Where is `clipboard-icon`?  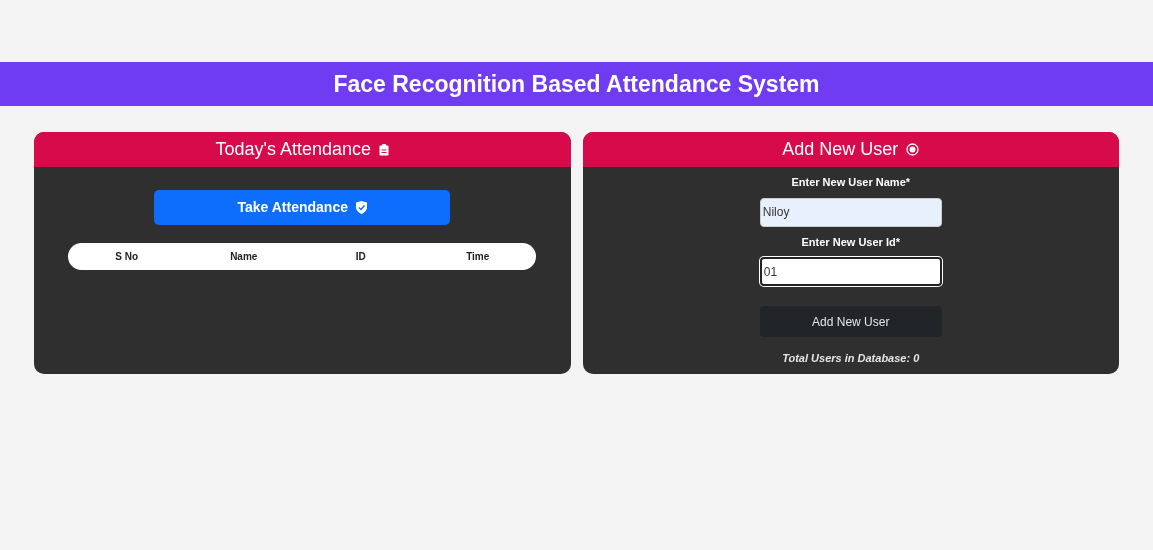
clipboard-icon is located at coordinates (384, 149).